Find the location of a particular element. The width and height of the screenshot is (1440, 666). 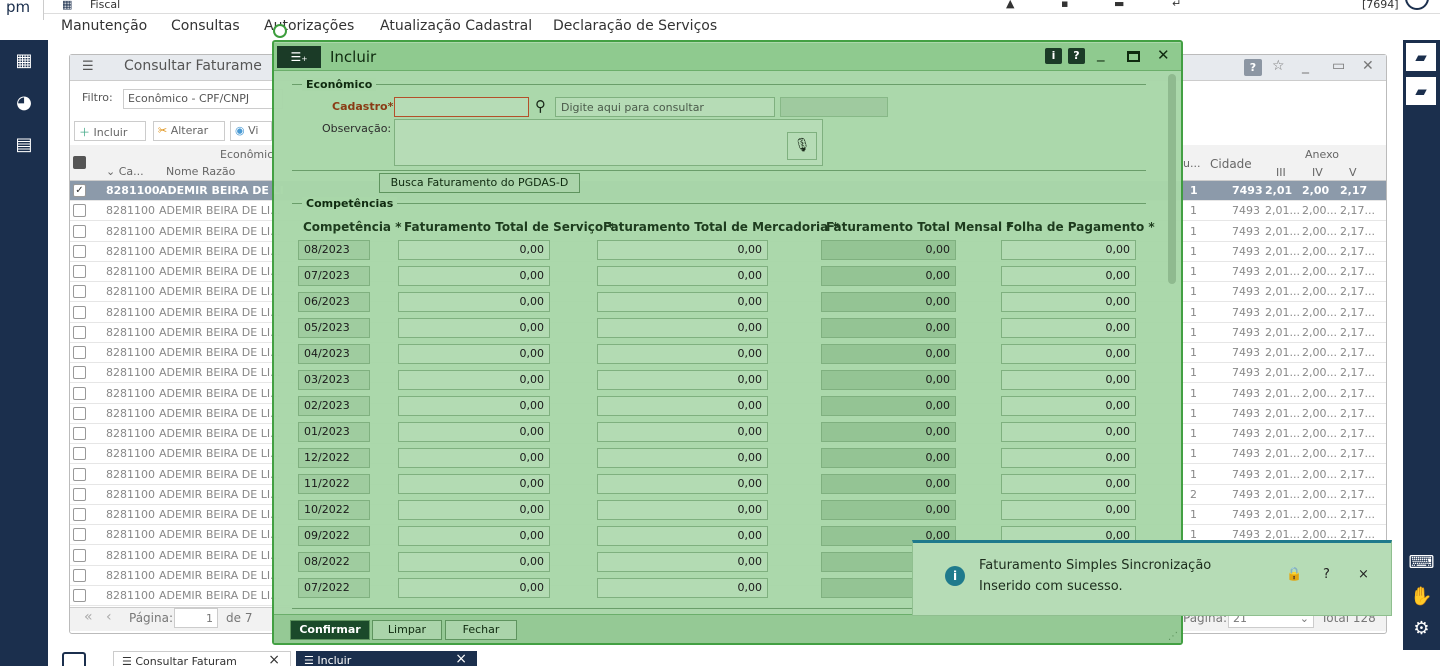

limpar-button: Limpar is located at coordinates (407, 630).